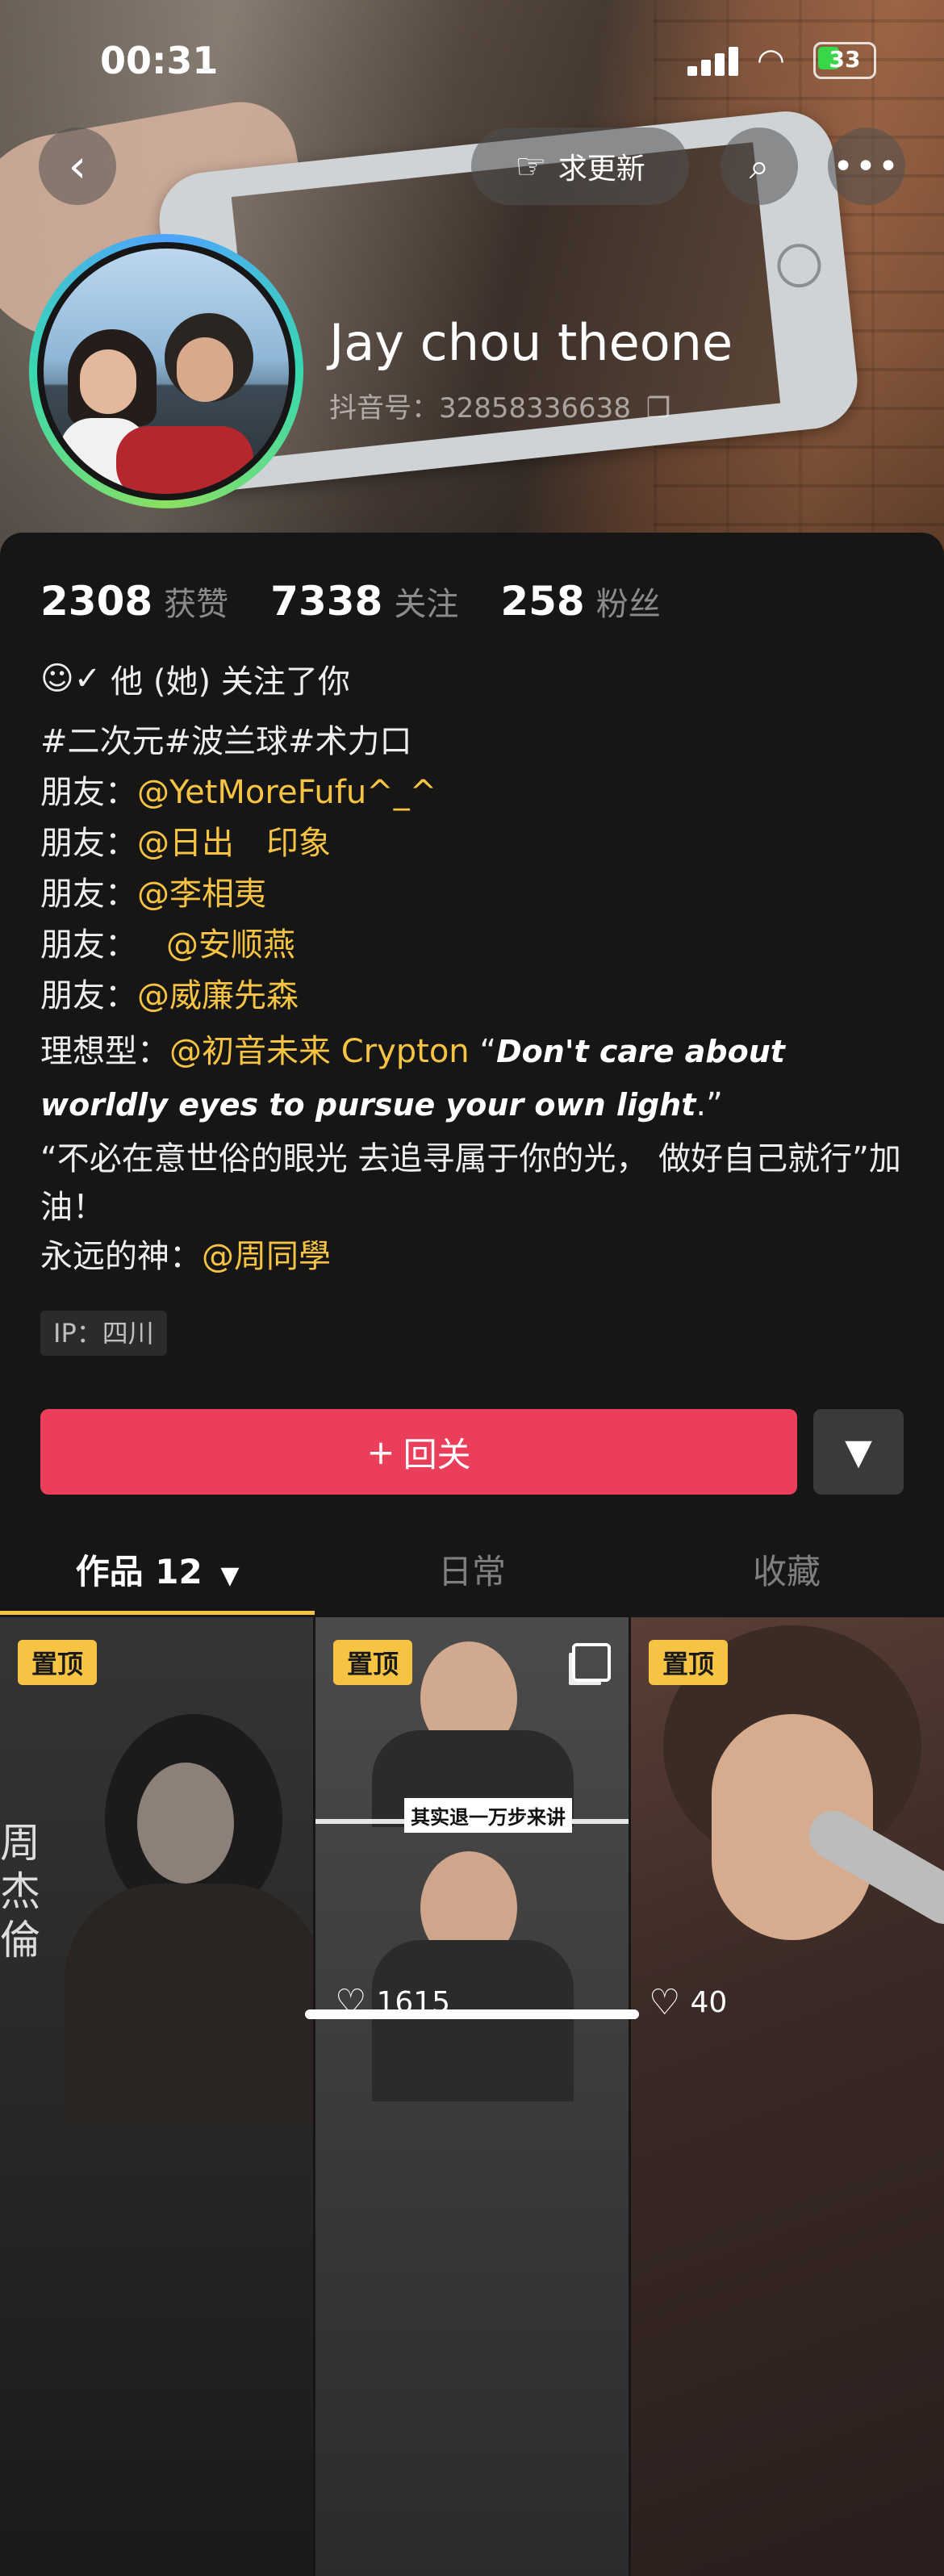  I want to click on heart-icon: ♡, so click(665, 2002).